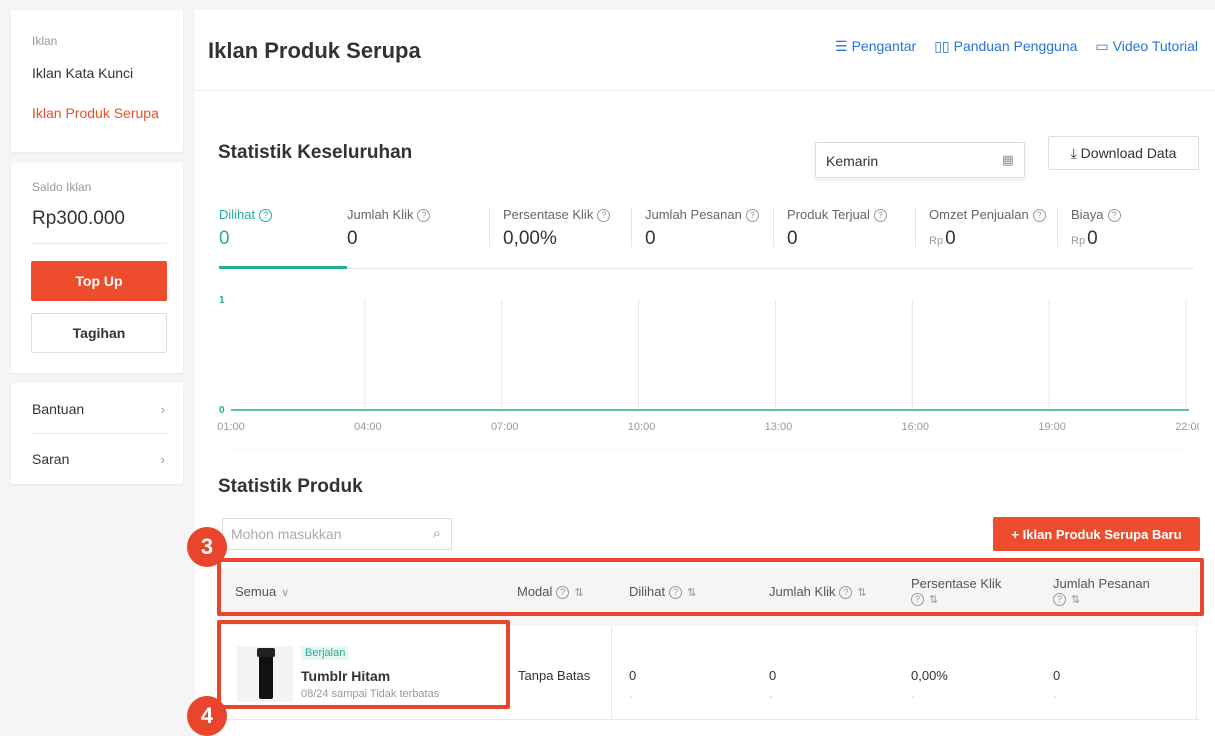  Describe the element at coordinates (1075, 152) in the screenshot. I see `download-icon: ⤓` at that location.